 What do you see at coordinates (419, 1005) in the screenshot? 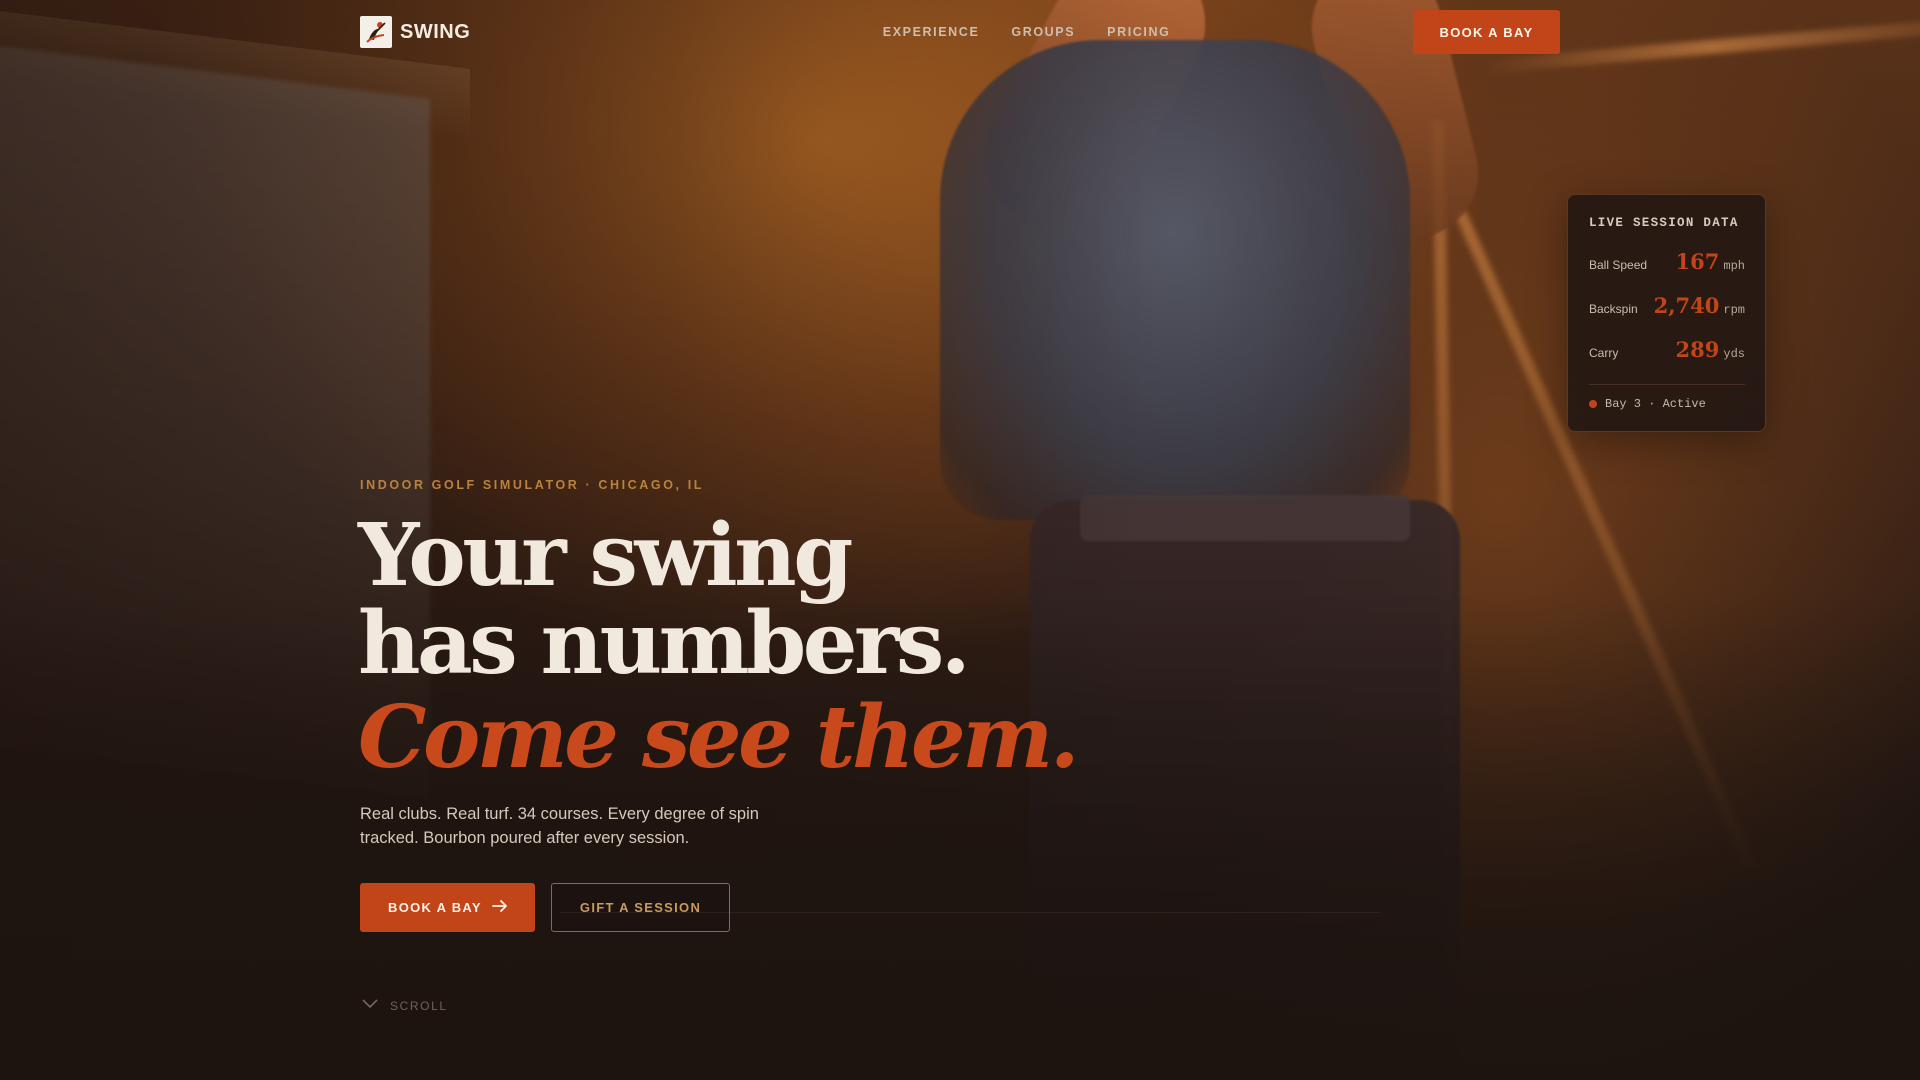
I see `scroll-label: SCROLL` at bounding box center [419, 1005].